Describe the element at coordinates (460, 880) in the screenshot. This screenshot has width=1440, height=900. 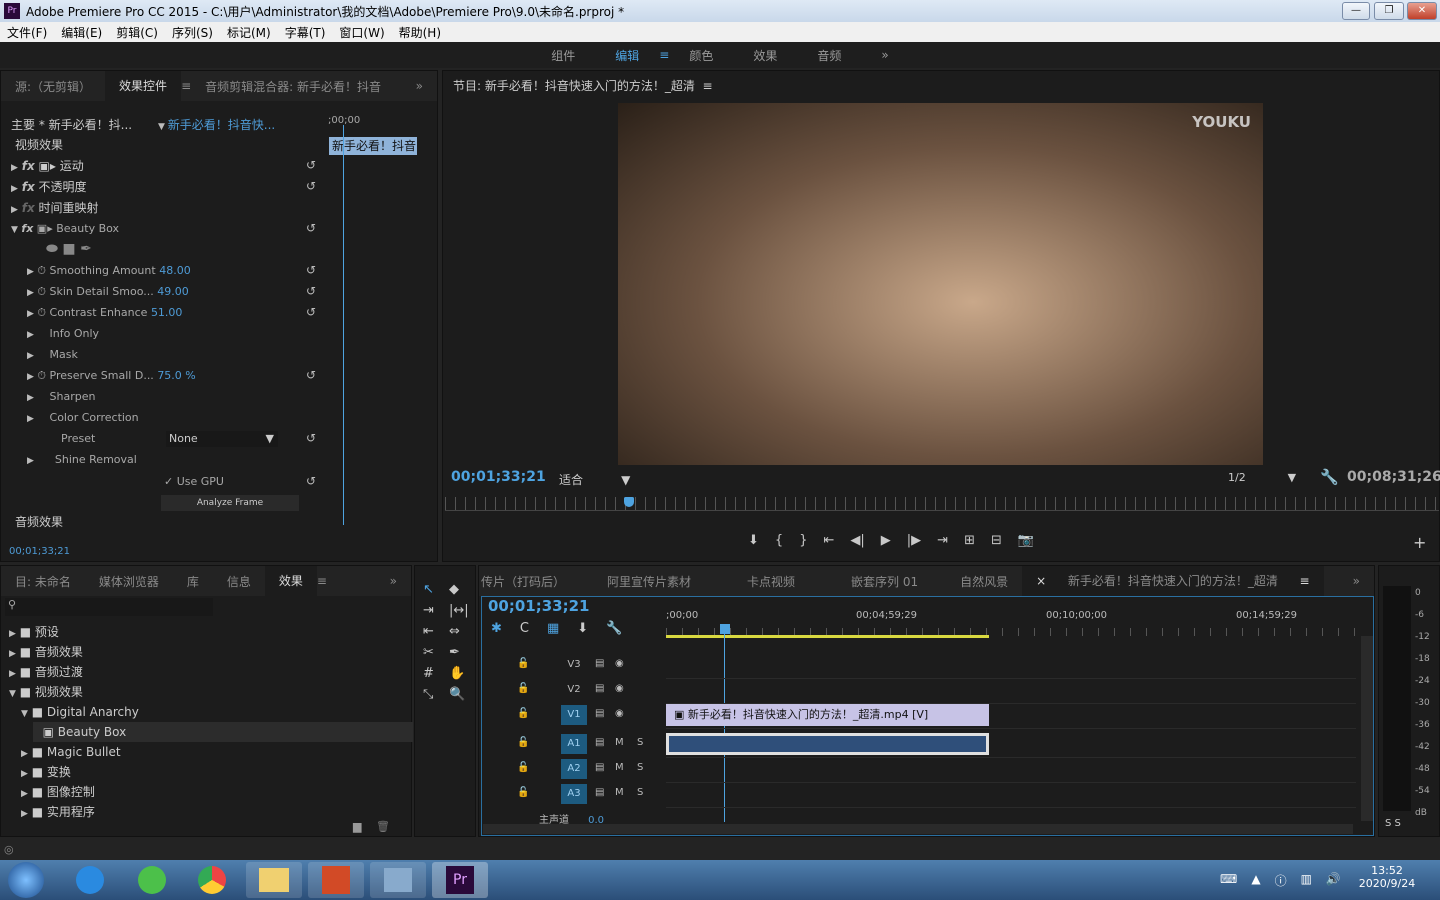
I see `premiere-taskbar-icon: Pr` at that location.